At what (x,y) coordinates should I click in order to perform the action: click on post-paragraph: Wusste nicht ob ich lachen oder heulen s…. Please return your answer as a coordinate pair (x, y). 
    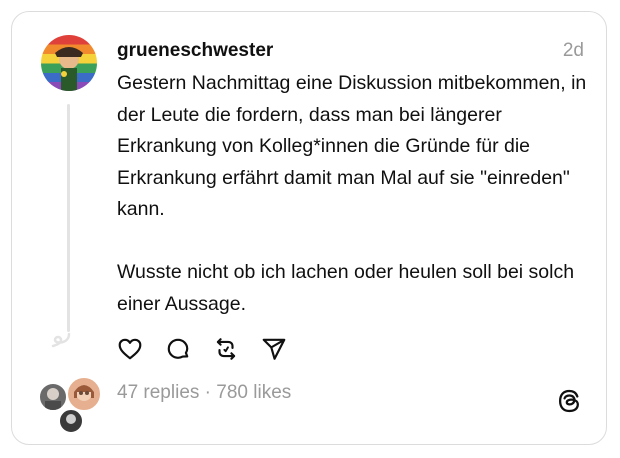
    Looking at the image, I should click on (346, 288).